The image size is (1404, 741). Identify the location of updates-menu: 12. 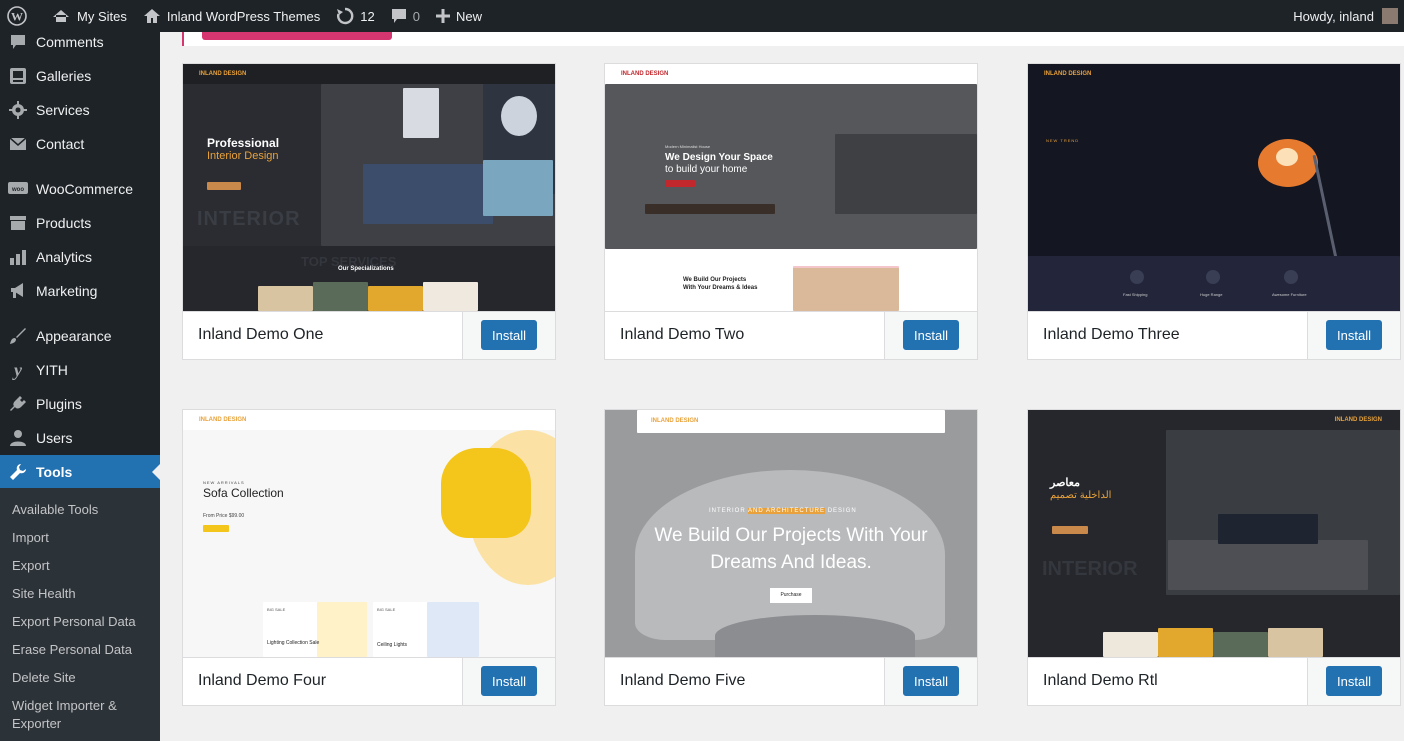
(355, 16).